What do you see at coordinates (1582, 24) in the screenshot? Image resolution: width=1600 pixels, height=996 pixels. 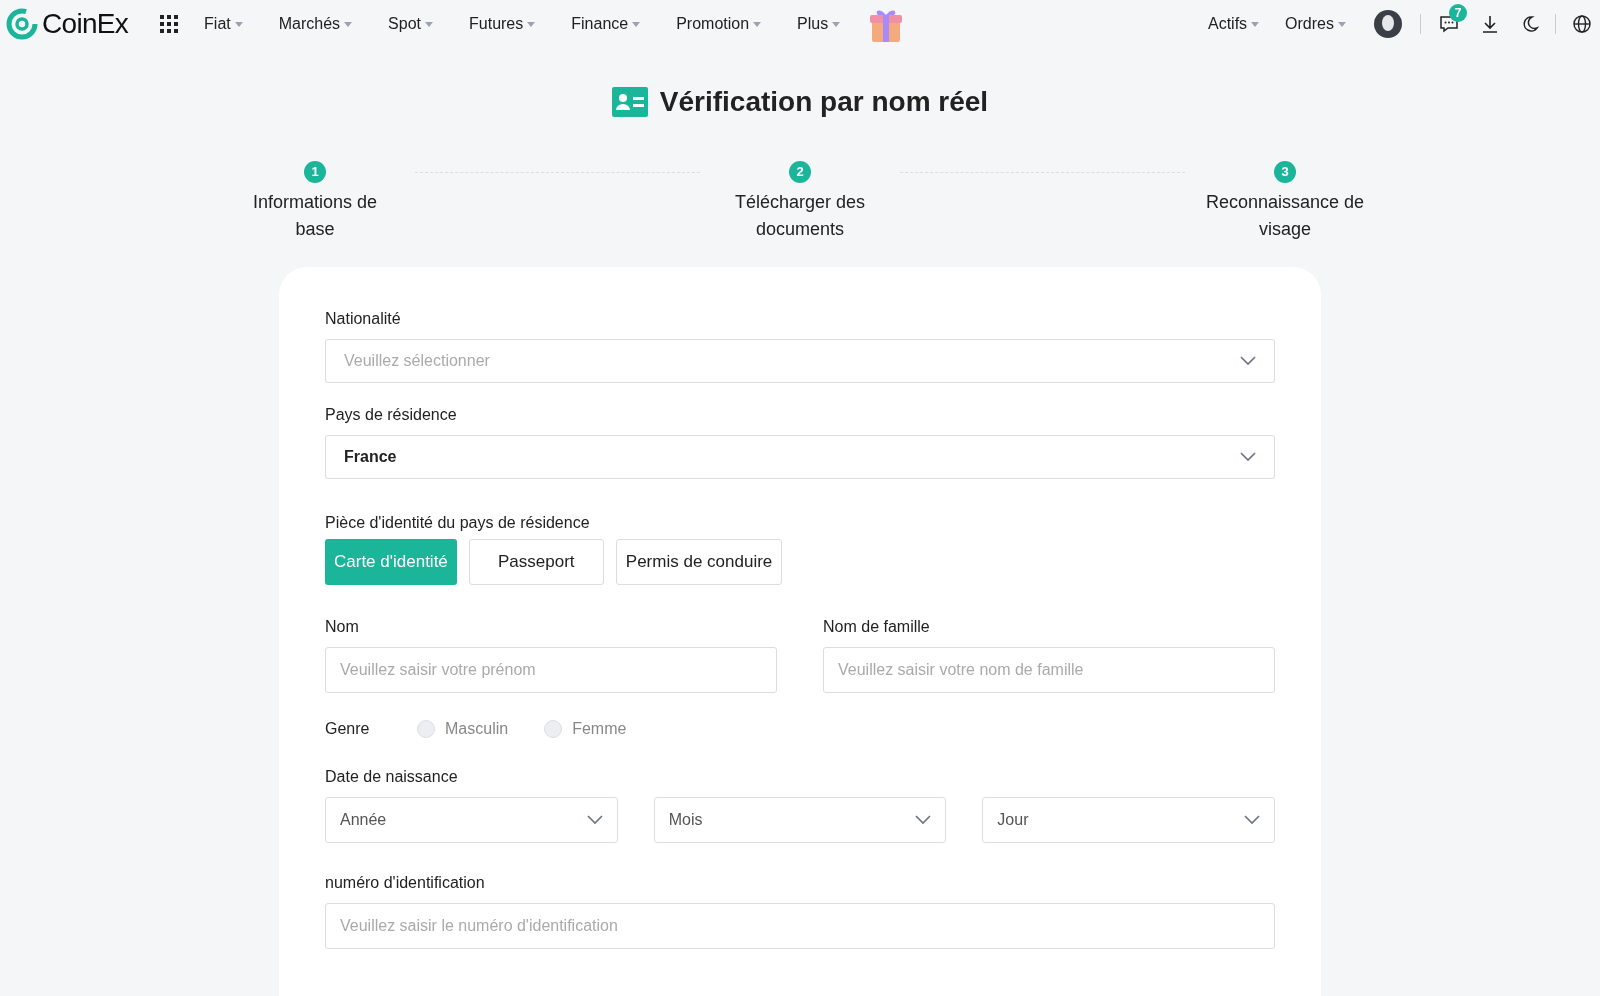 I see `globe-icon` at bounding box center [1582, 24].